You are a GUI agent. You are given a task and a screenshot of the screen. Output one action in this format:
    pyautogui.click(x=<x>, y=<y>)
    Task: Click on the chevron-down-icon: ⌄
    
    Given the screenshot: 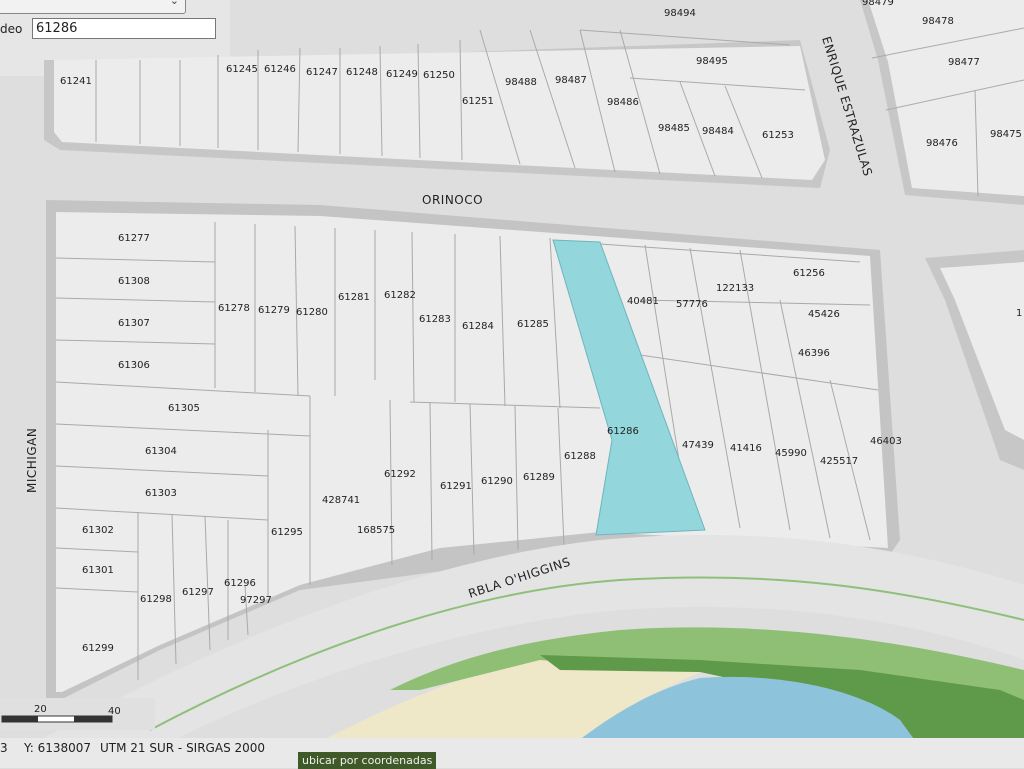 What is the action you would take?
    pyautogui.click(x=174, y=3)
    